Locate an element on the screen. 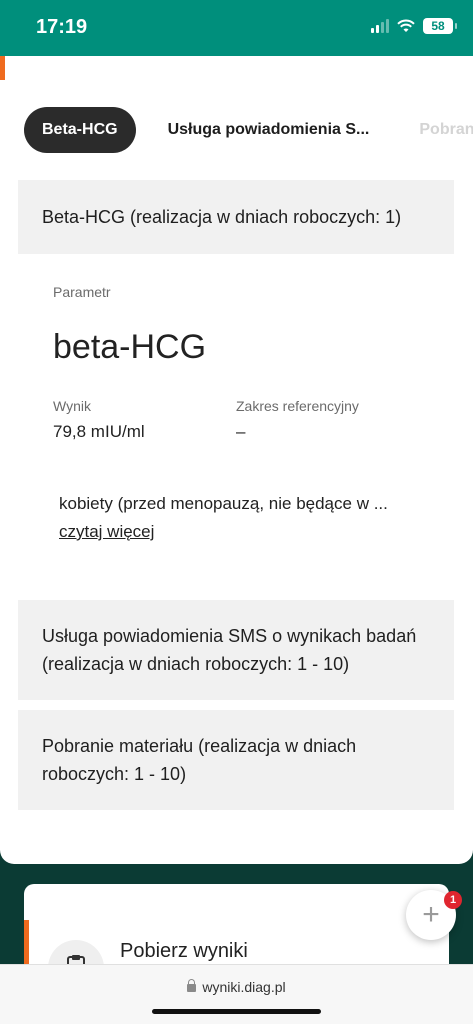 The height and width of the screenshot is (1024, 473). status-icons: 58 is located at coordinates (414, 26).